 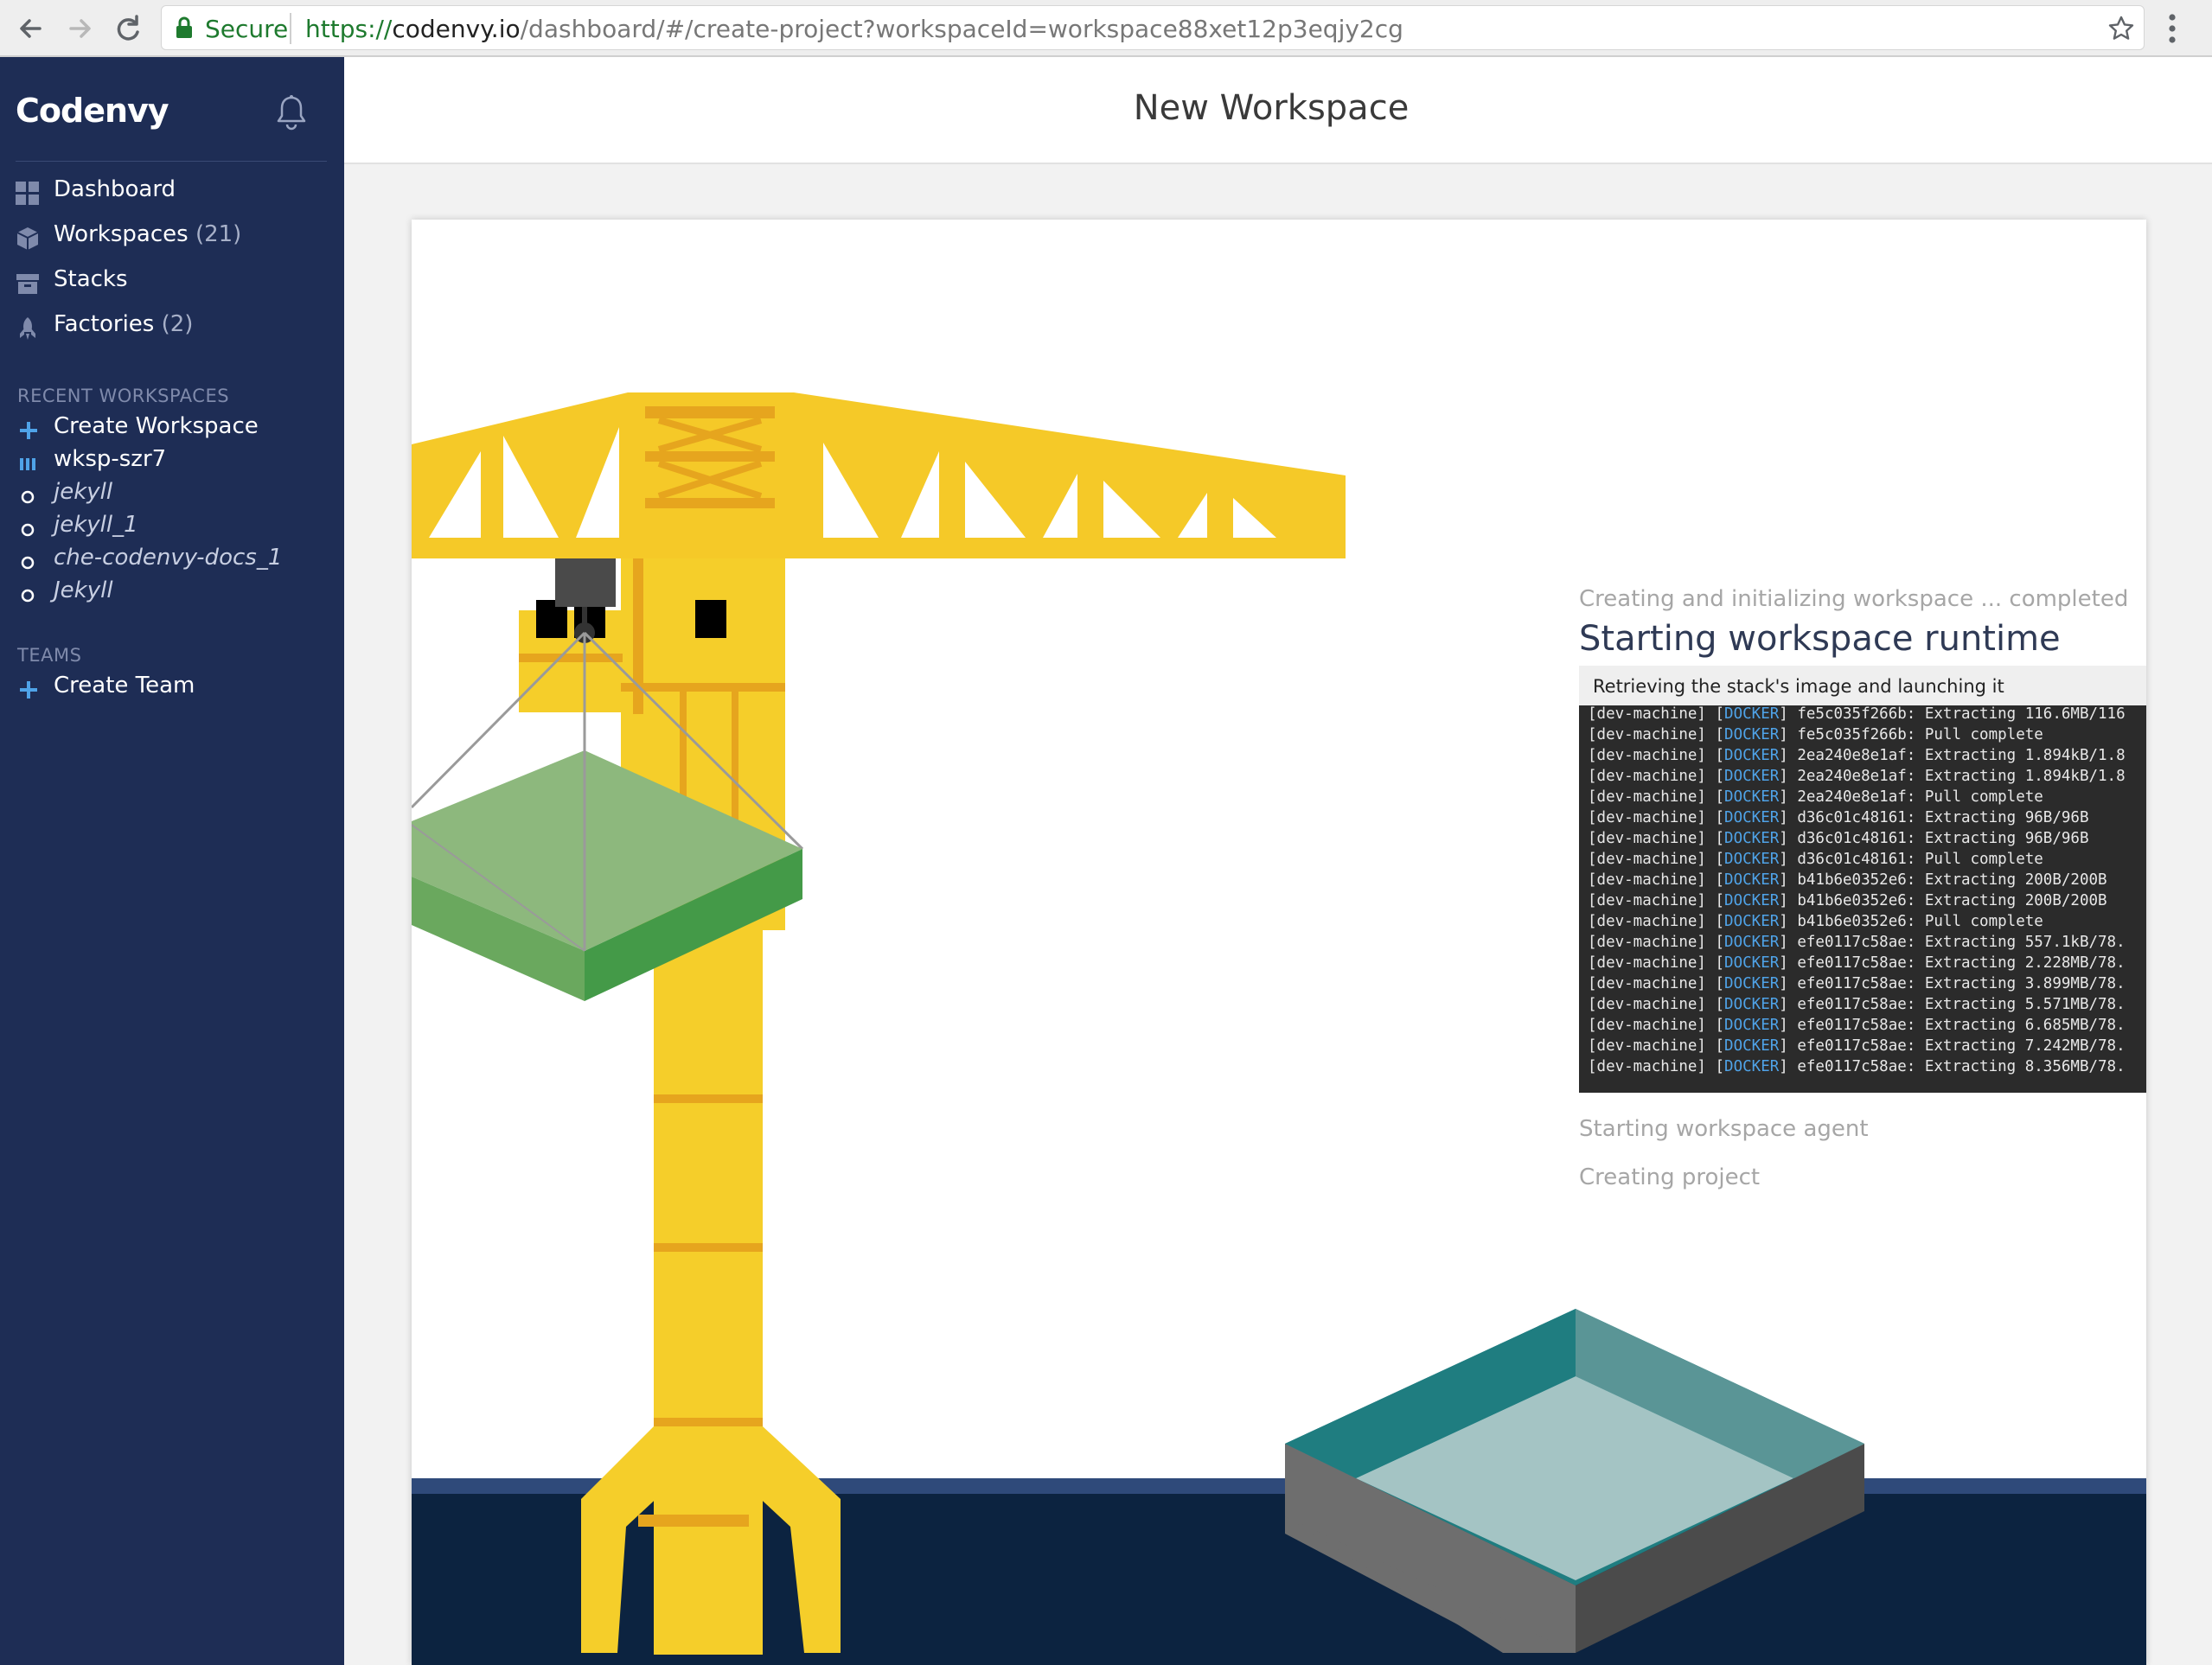 I want to click on step-workspace-agent: Starting workspace agent, so click(x=1724, y=1129).